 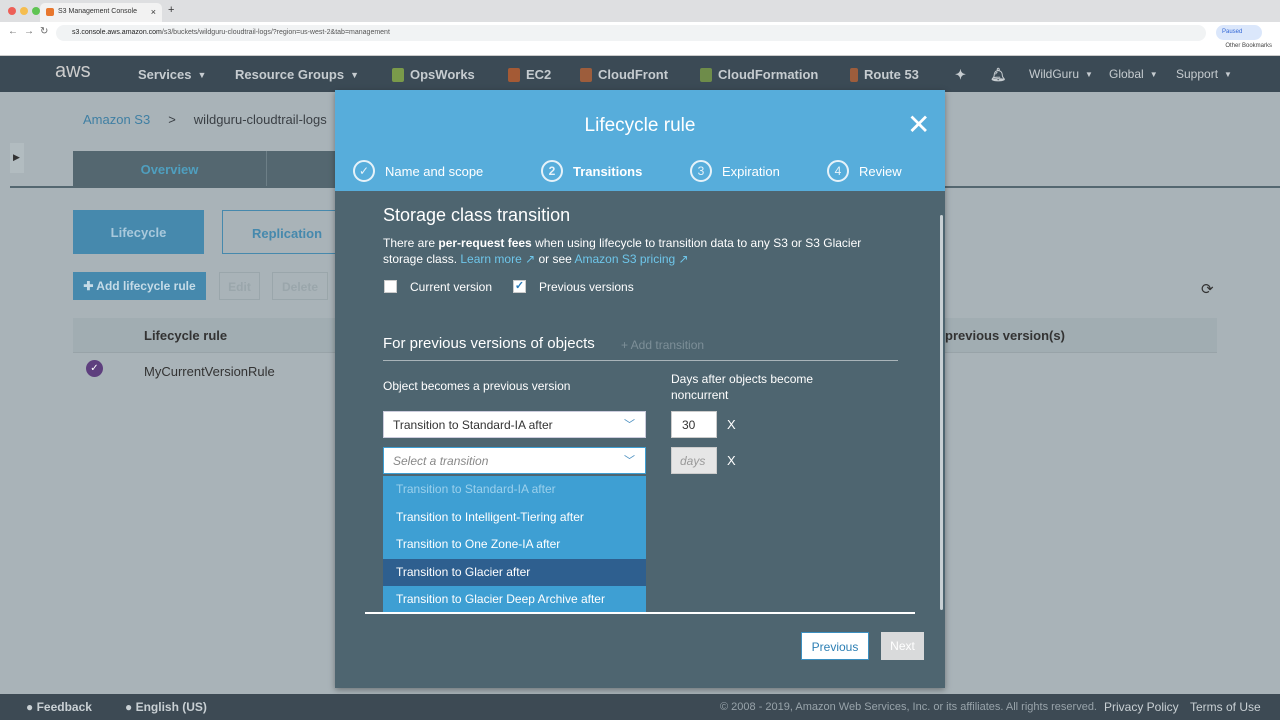 What do you see at coordinates (960, 75) in the screenshot?
I see `pin-icon: ✦` at bounding box center [960, 75].